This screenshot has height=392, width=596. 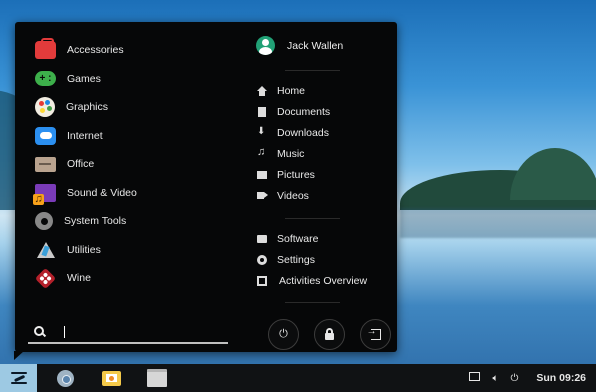 I want to click on power-button: ⏻, so click(x=283, y=334).